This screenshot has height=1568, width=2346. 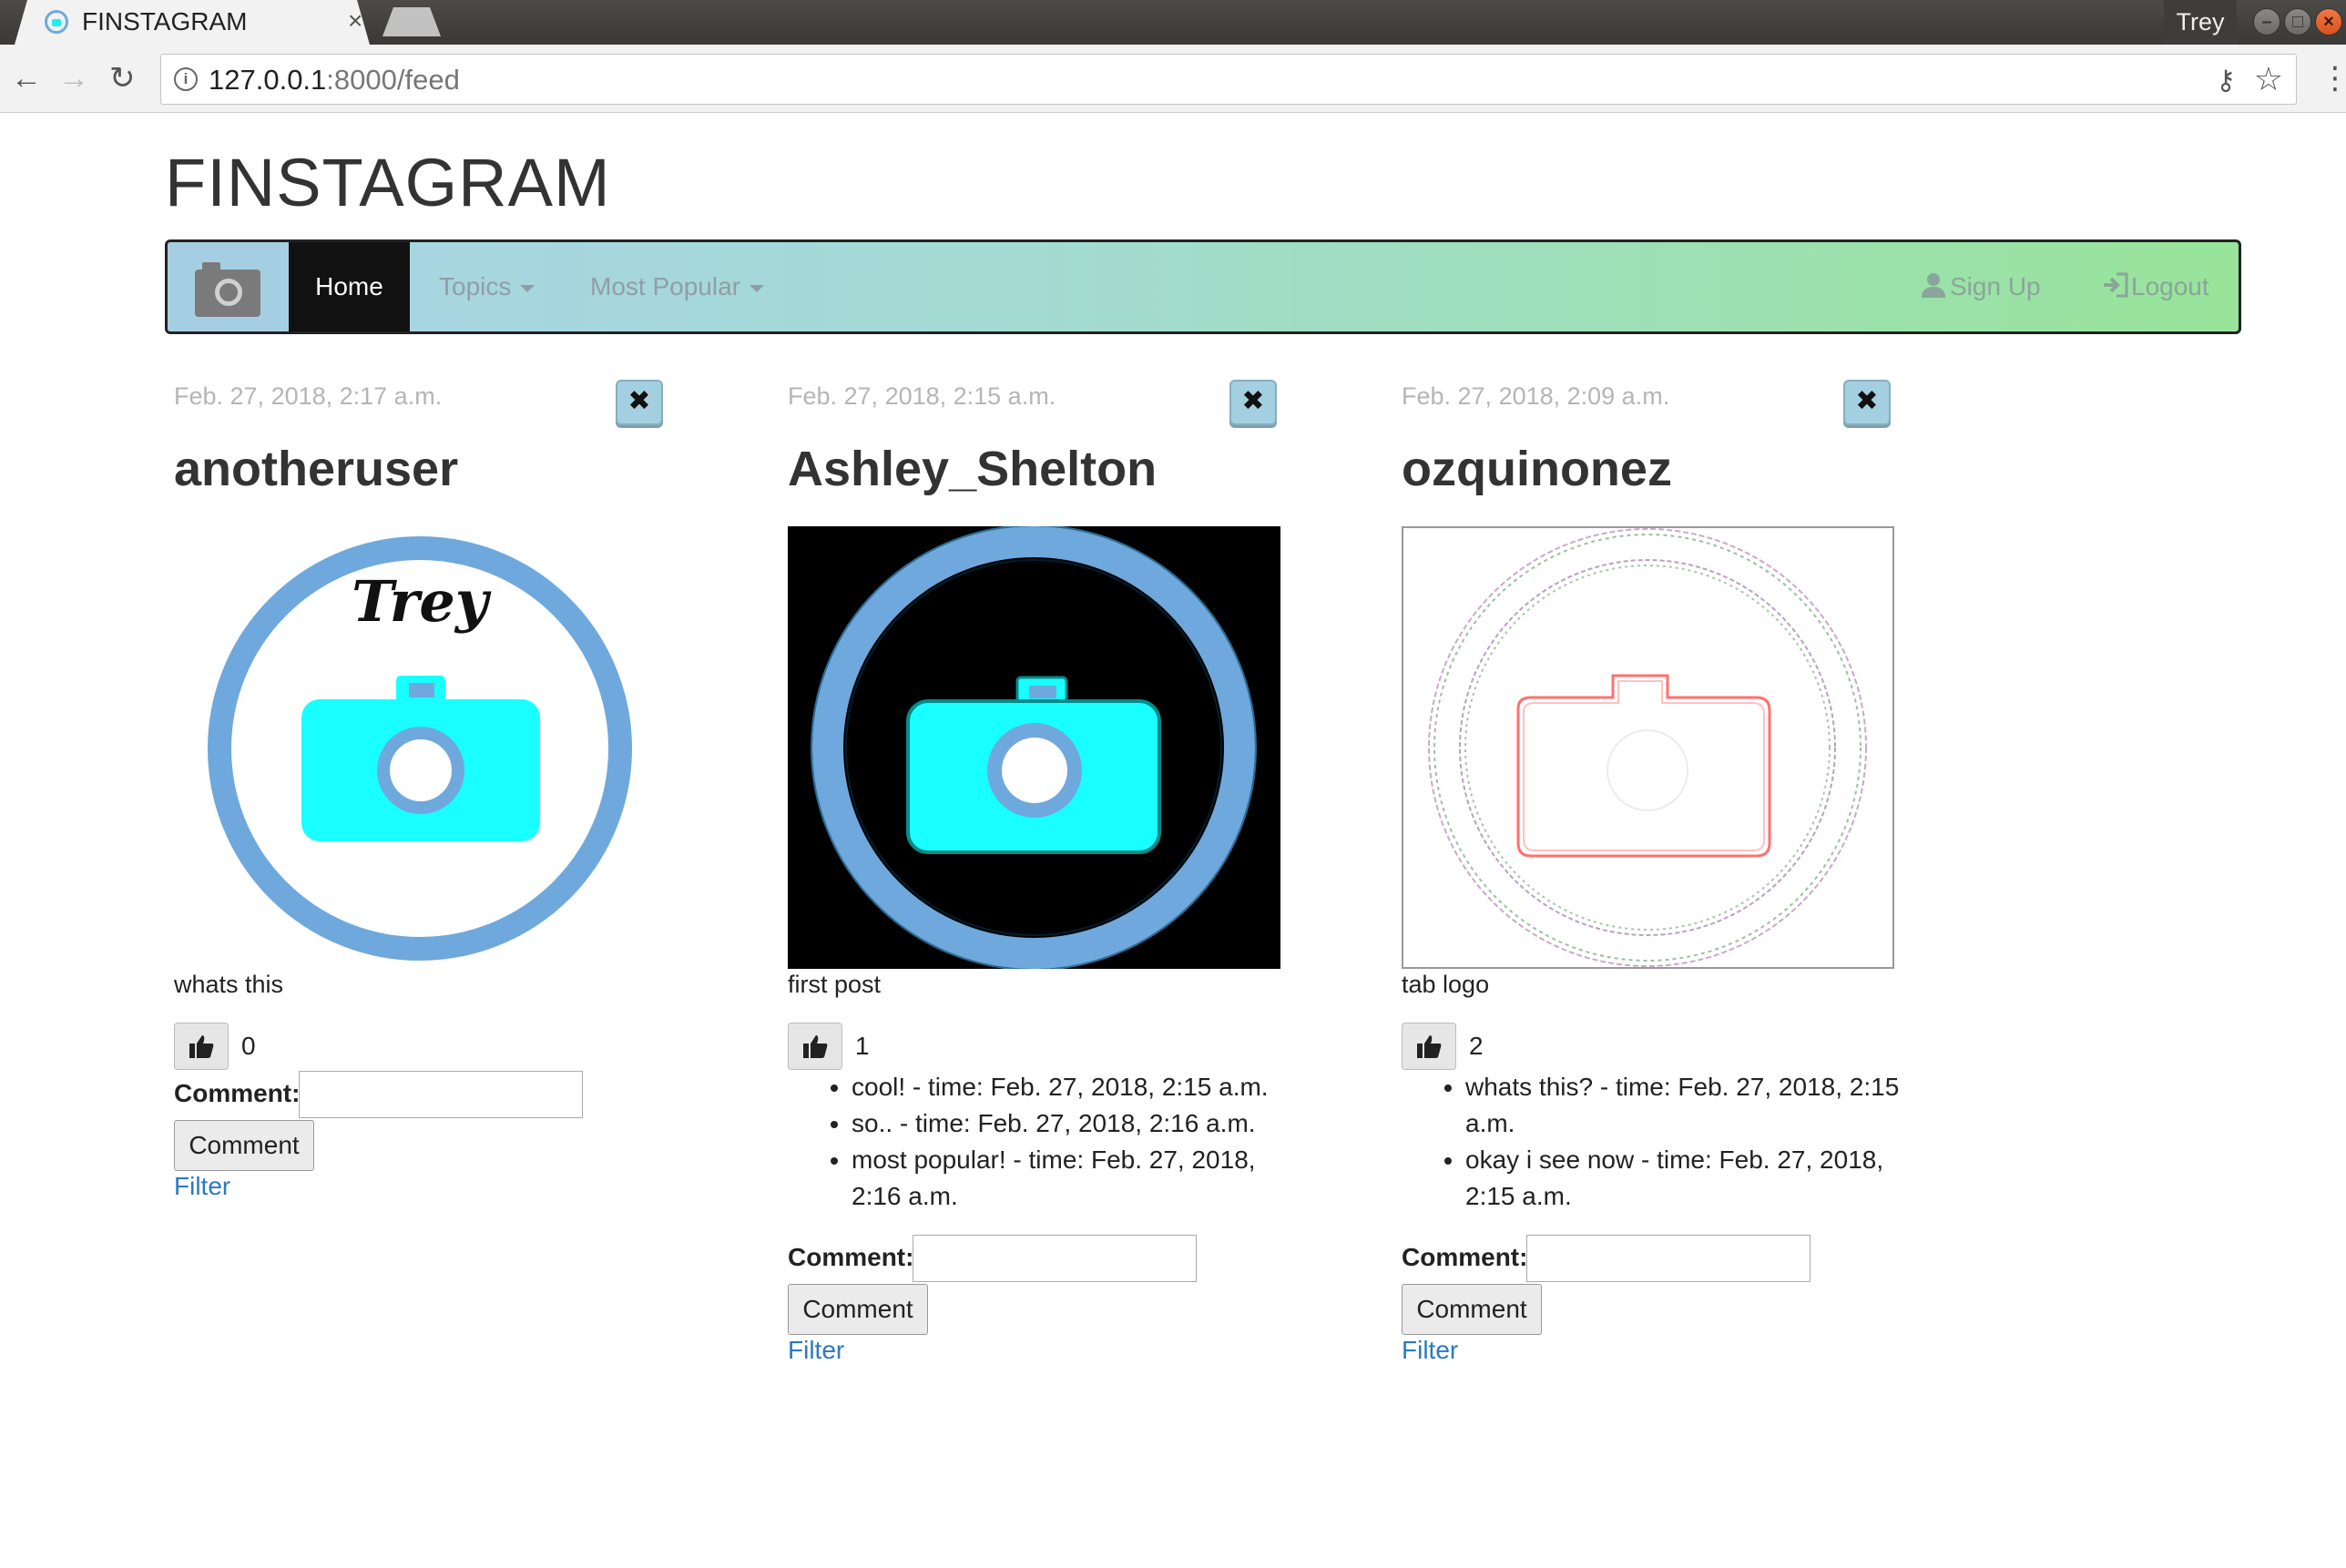 What do you see at coordinates (388, 182) in the screenshot?
I see `site-brand: FINSTAGRAM` at bounding box center [388, 182].